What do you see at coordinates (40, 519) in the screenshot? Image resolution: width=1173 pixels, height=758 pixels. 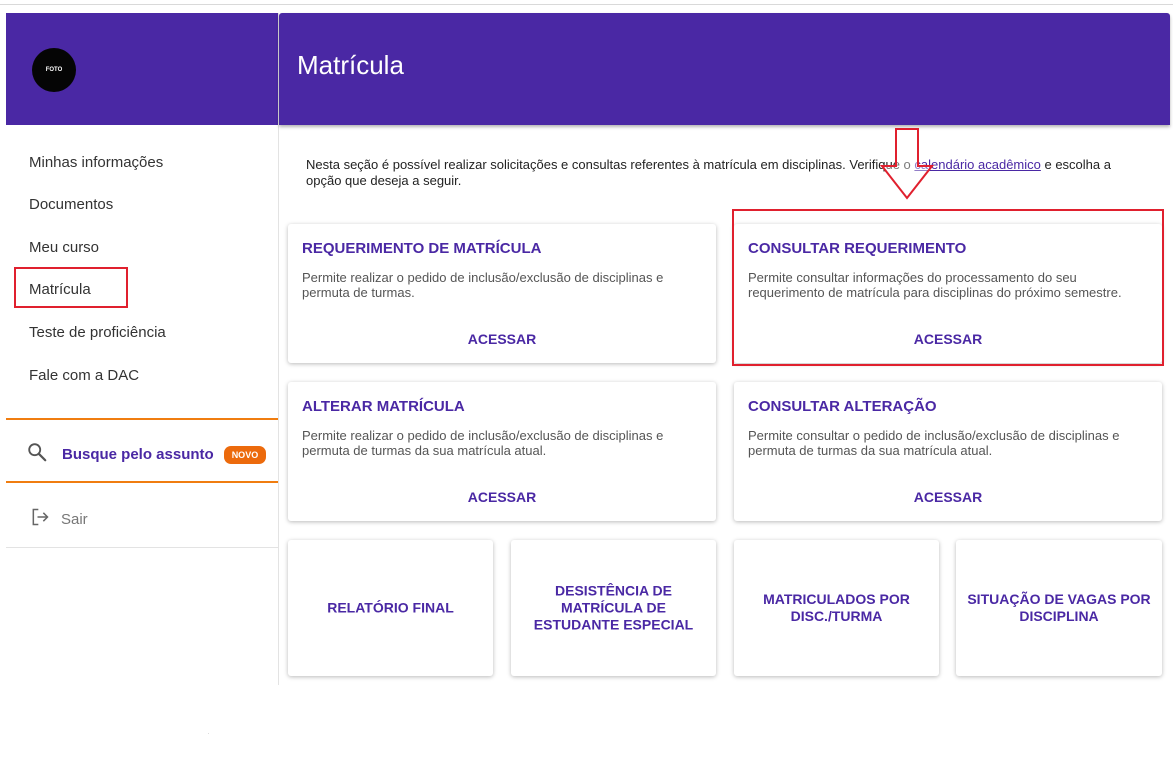 I see `logout-icon` at bounding box center [40, 519].